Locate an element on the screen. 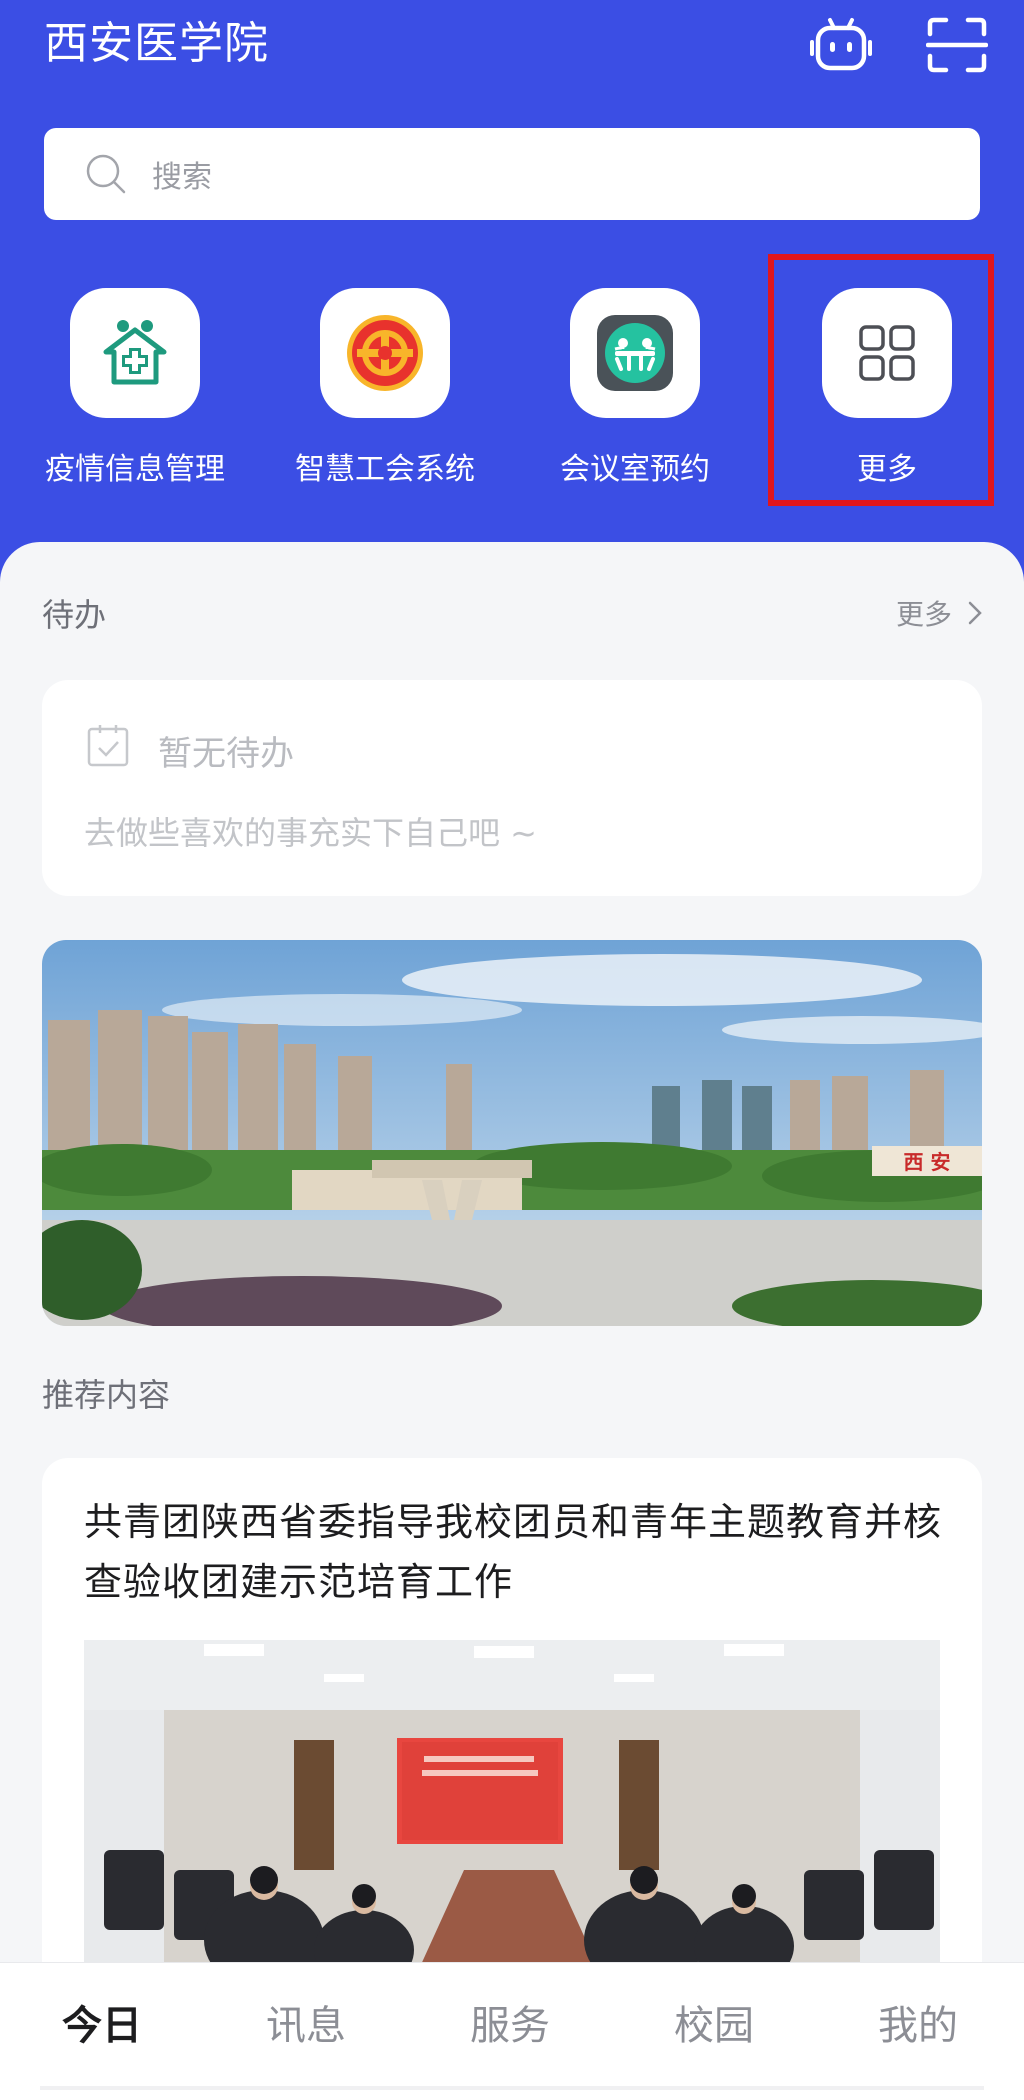 The height and width of the screenshot is (2100, 1024). todo-more-link: 更多 is located at coordinates (939, 613).